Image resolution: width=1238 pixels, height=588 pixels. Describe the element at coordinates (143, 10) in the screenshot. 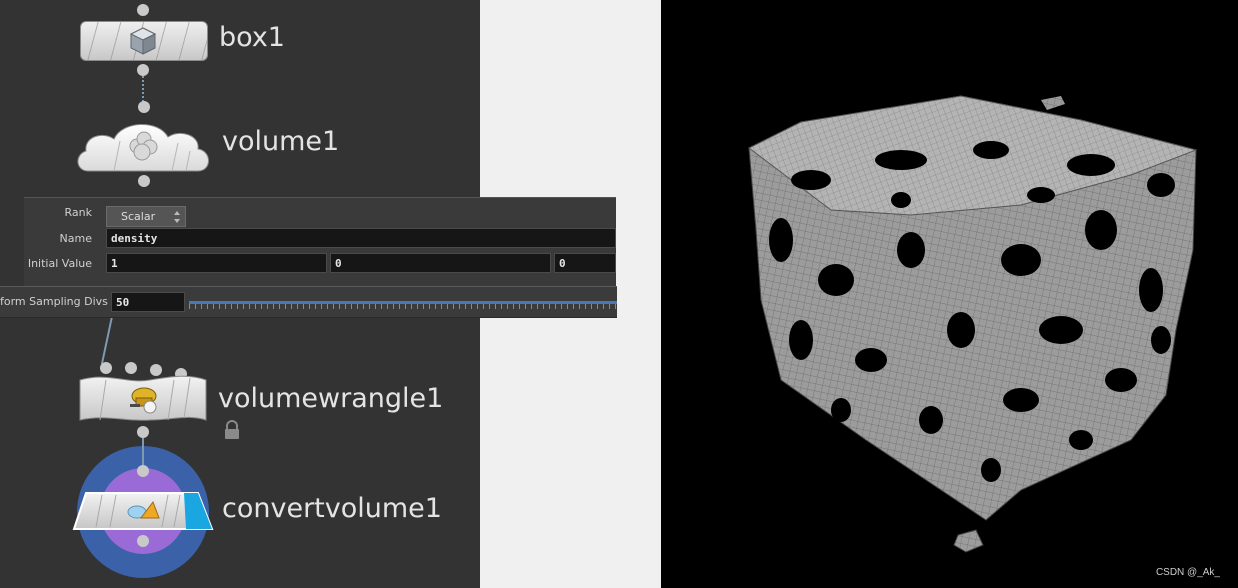

I see `box1-input-connector` at that location.